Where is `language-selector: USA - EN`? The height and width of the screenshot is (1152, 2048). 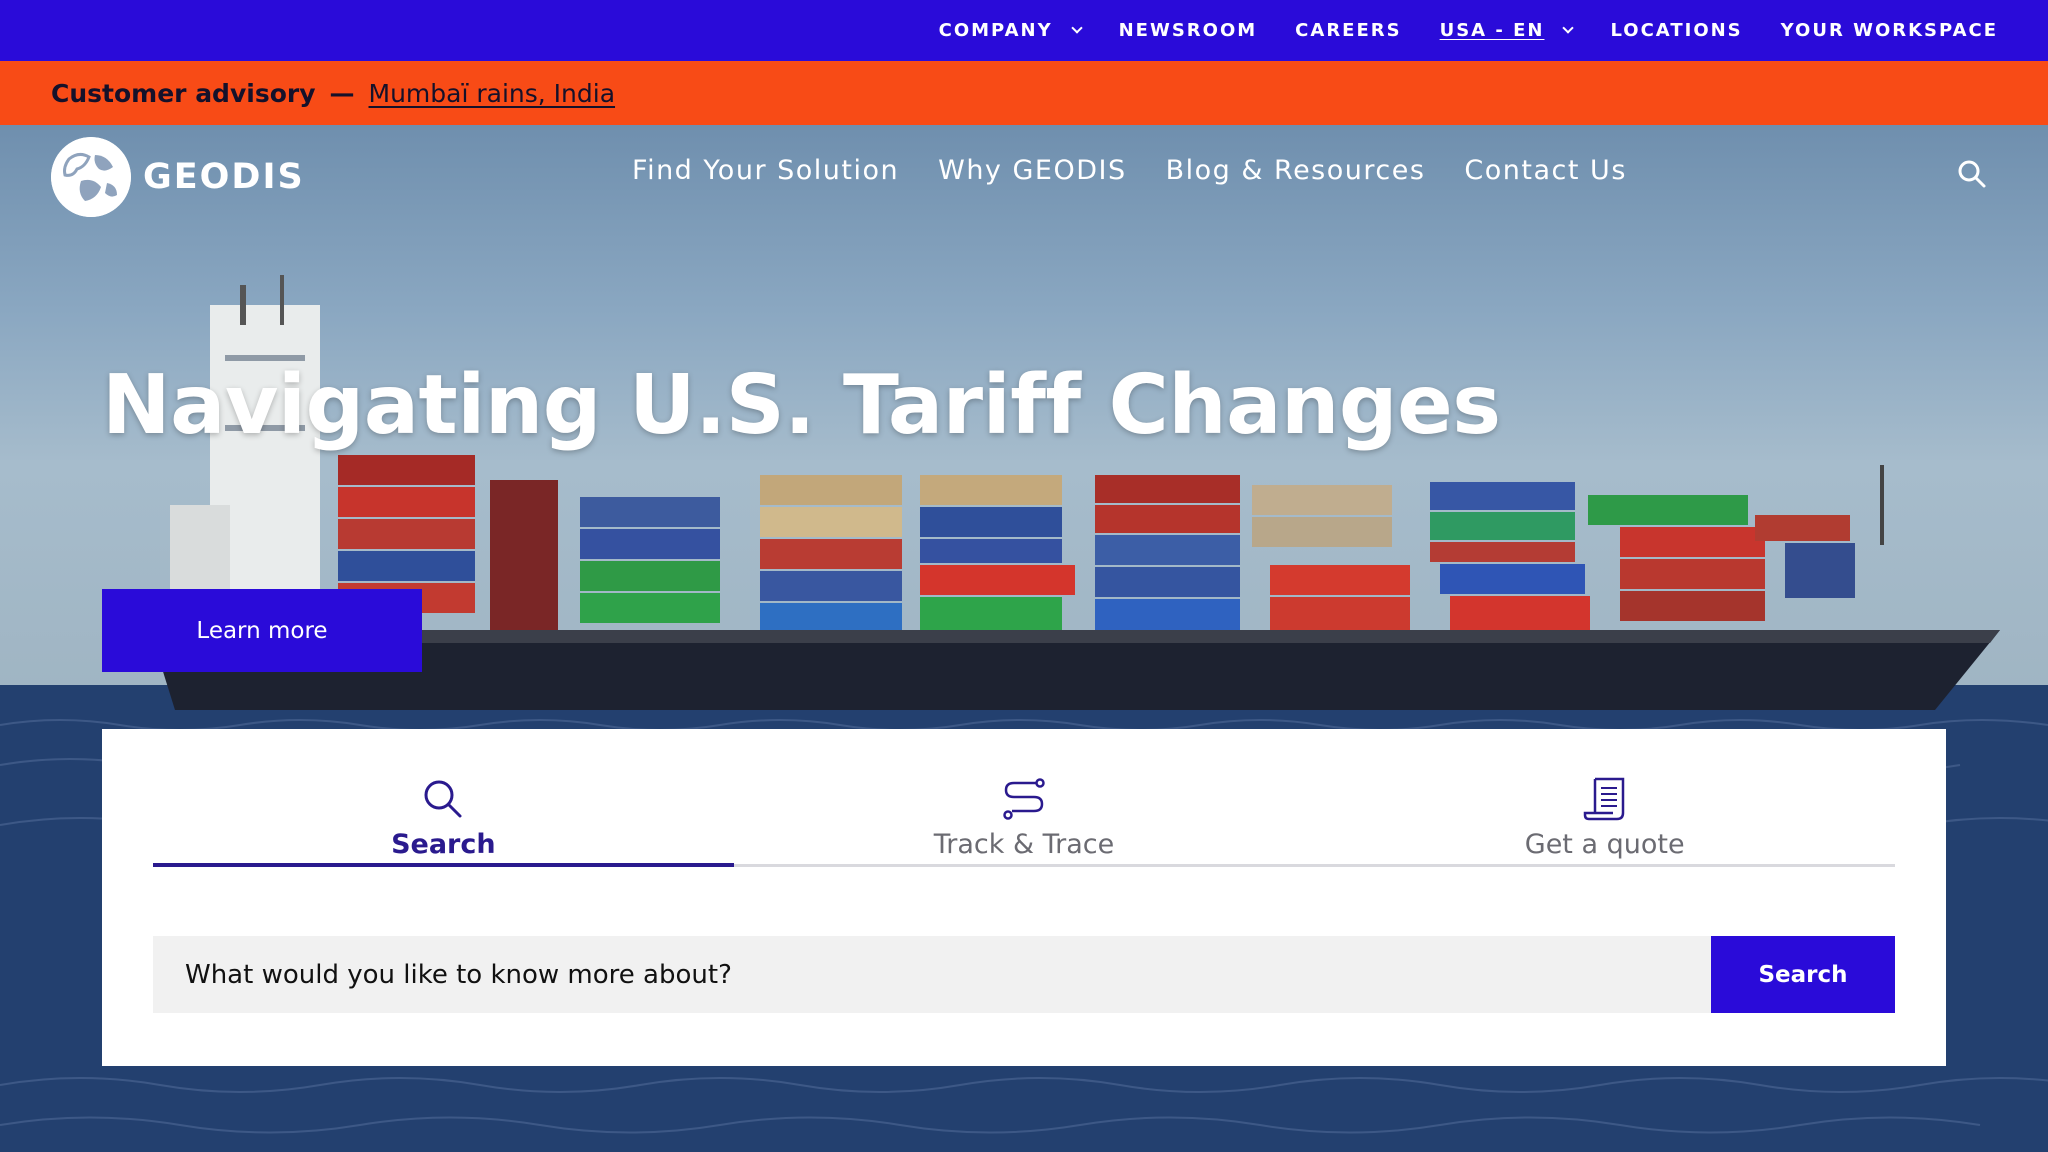
language-selector: USA - EN is located at coordinates (1507, 30).